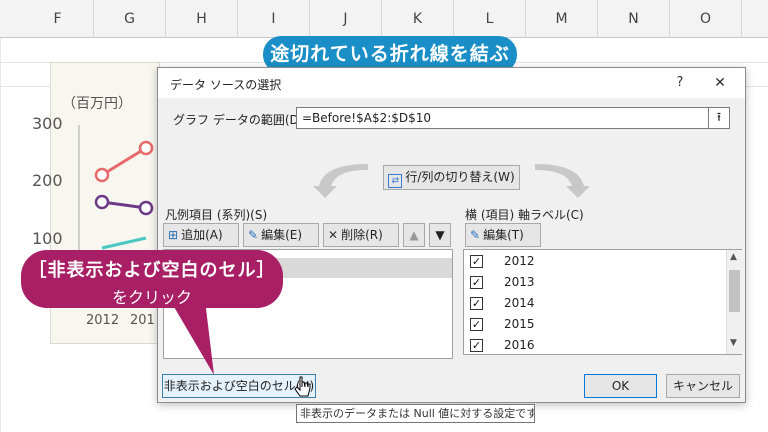 The image size is (768, 432). What do you see at coordinates (274, 19) in the screenshot?
I see `column-header-i: I` at bounding box center [274, 19].